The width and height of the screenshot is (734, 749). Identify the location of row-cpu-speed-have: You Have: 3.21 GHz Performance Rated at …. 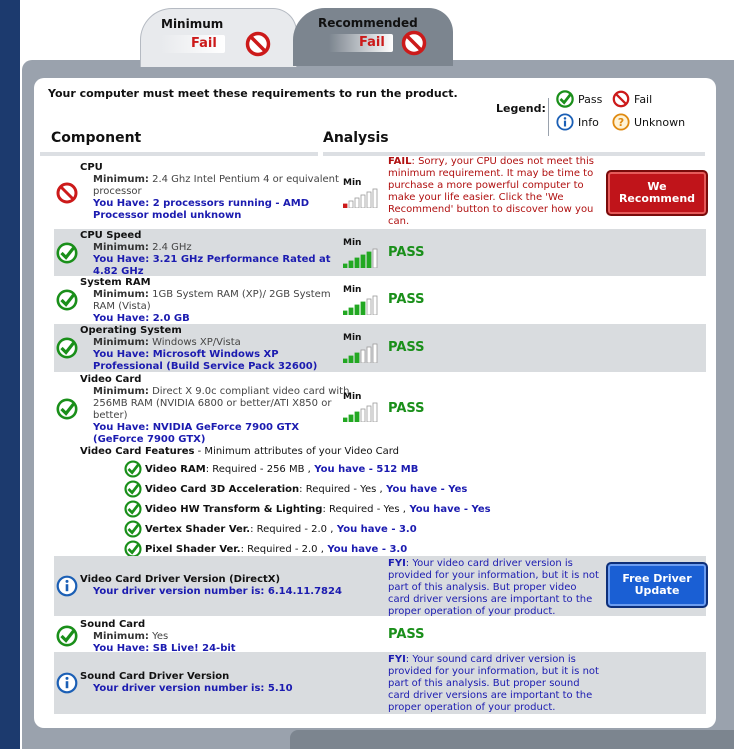
(212, 265).